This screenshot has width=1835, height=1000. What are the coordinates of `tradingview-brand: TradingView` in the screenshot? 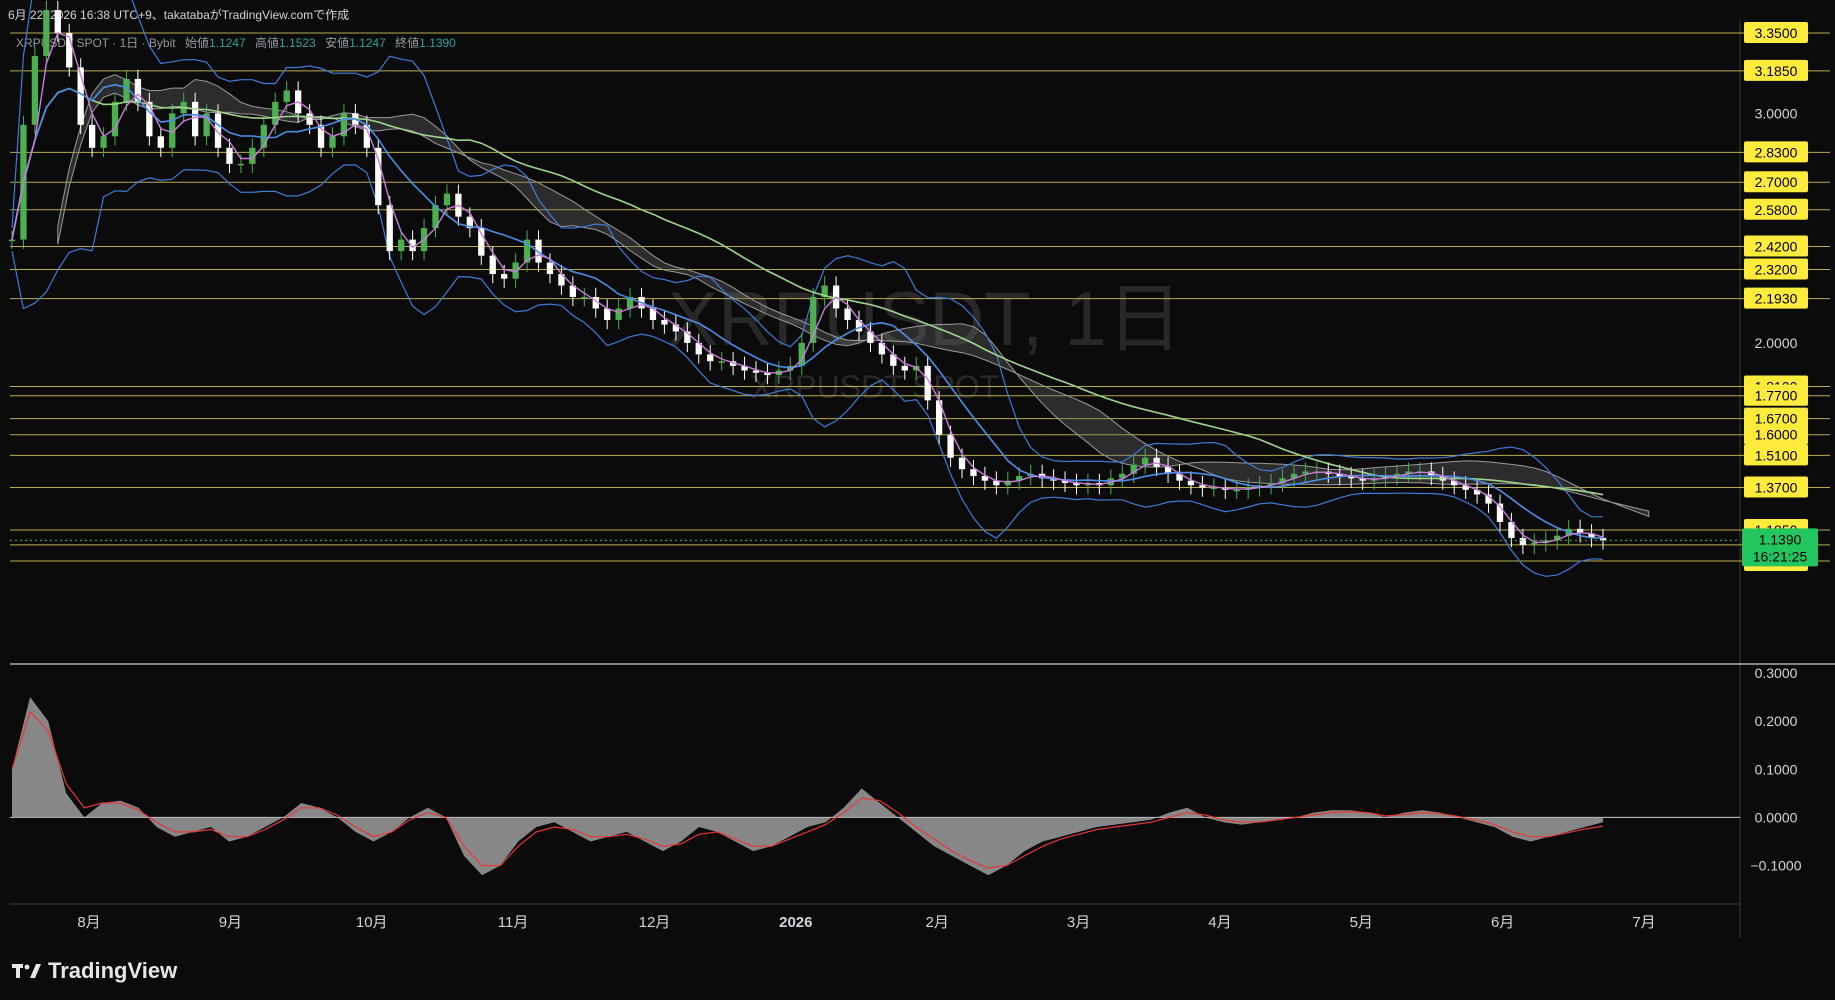 It's located at (94, 971).